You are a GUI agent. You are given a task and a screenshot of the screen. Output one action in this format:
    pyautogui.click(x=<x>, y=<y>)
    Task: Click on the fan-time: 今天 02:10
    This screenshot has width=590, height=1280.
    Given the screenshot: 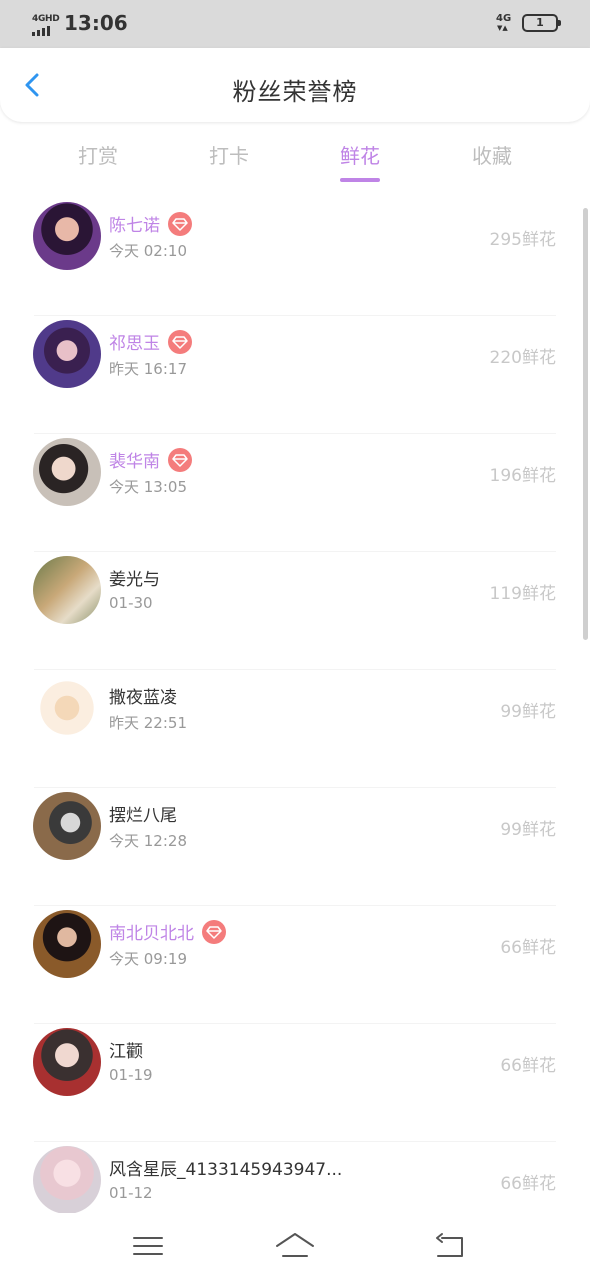 What is the action you would take?
    pyautogui.click(x=148, y=251)
    